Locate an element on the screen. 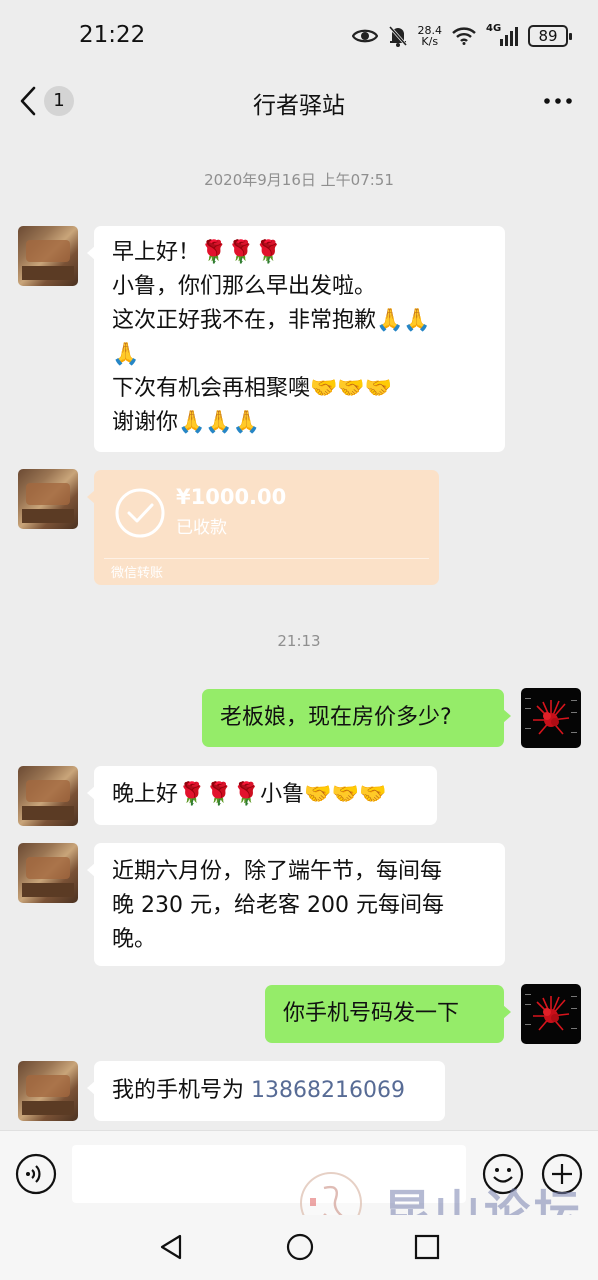 This screenshot has width=598, height=1280. message-bubble-received: 晚上好🌹🌹🌹小鲁🤝🤝🤝 is located at coordinates (262, 795).